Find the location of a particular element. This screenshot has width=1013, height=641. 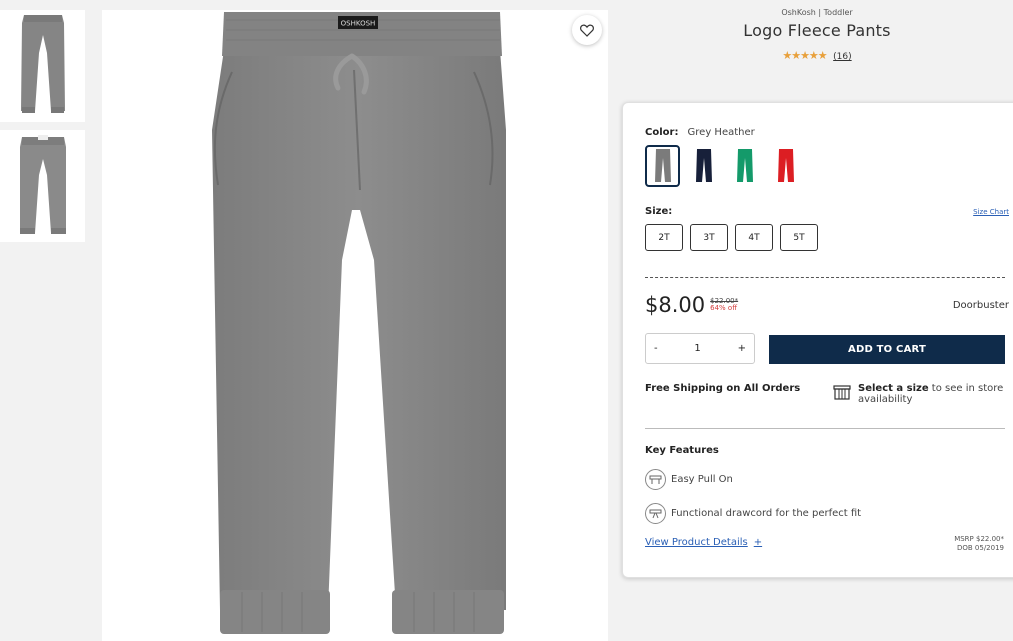

size-3t-button: 3T is located at coordinates (709, 237).